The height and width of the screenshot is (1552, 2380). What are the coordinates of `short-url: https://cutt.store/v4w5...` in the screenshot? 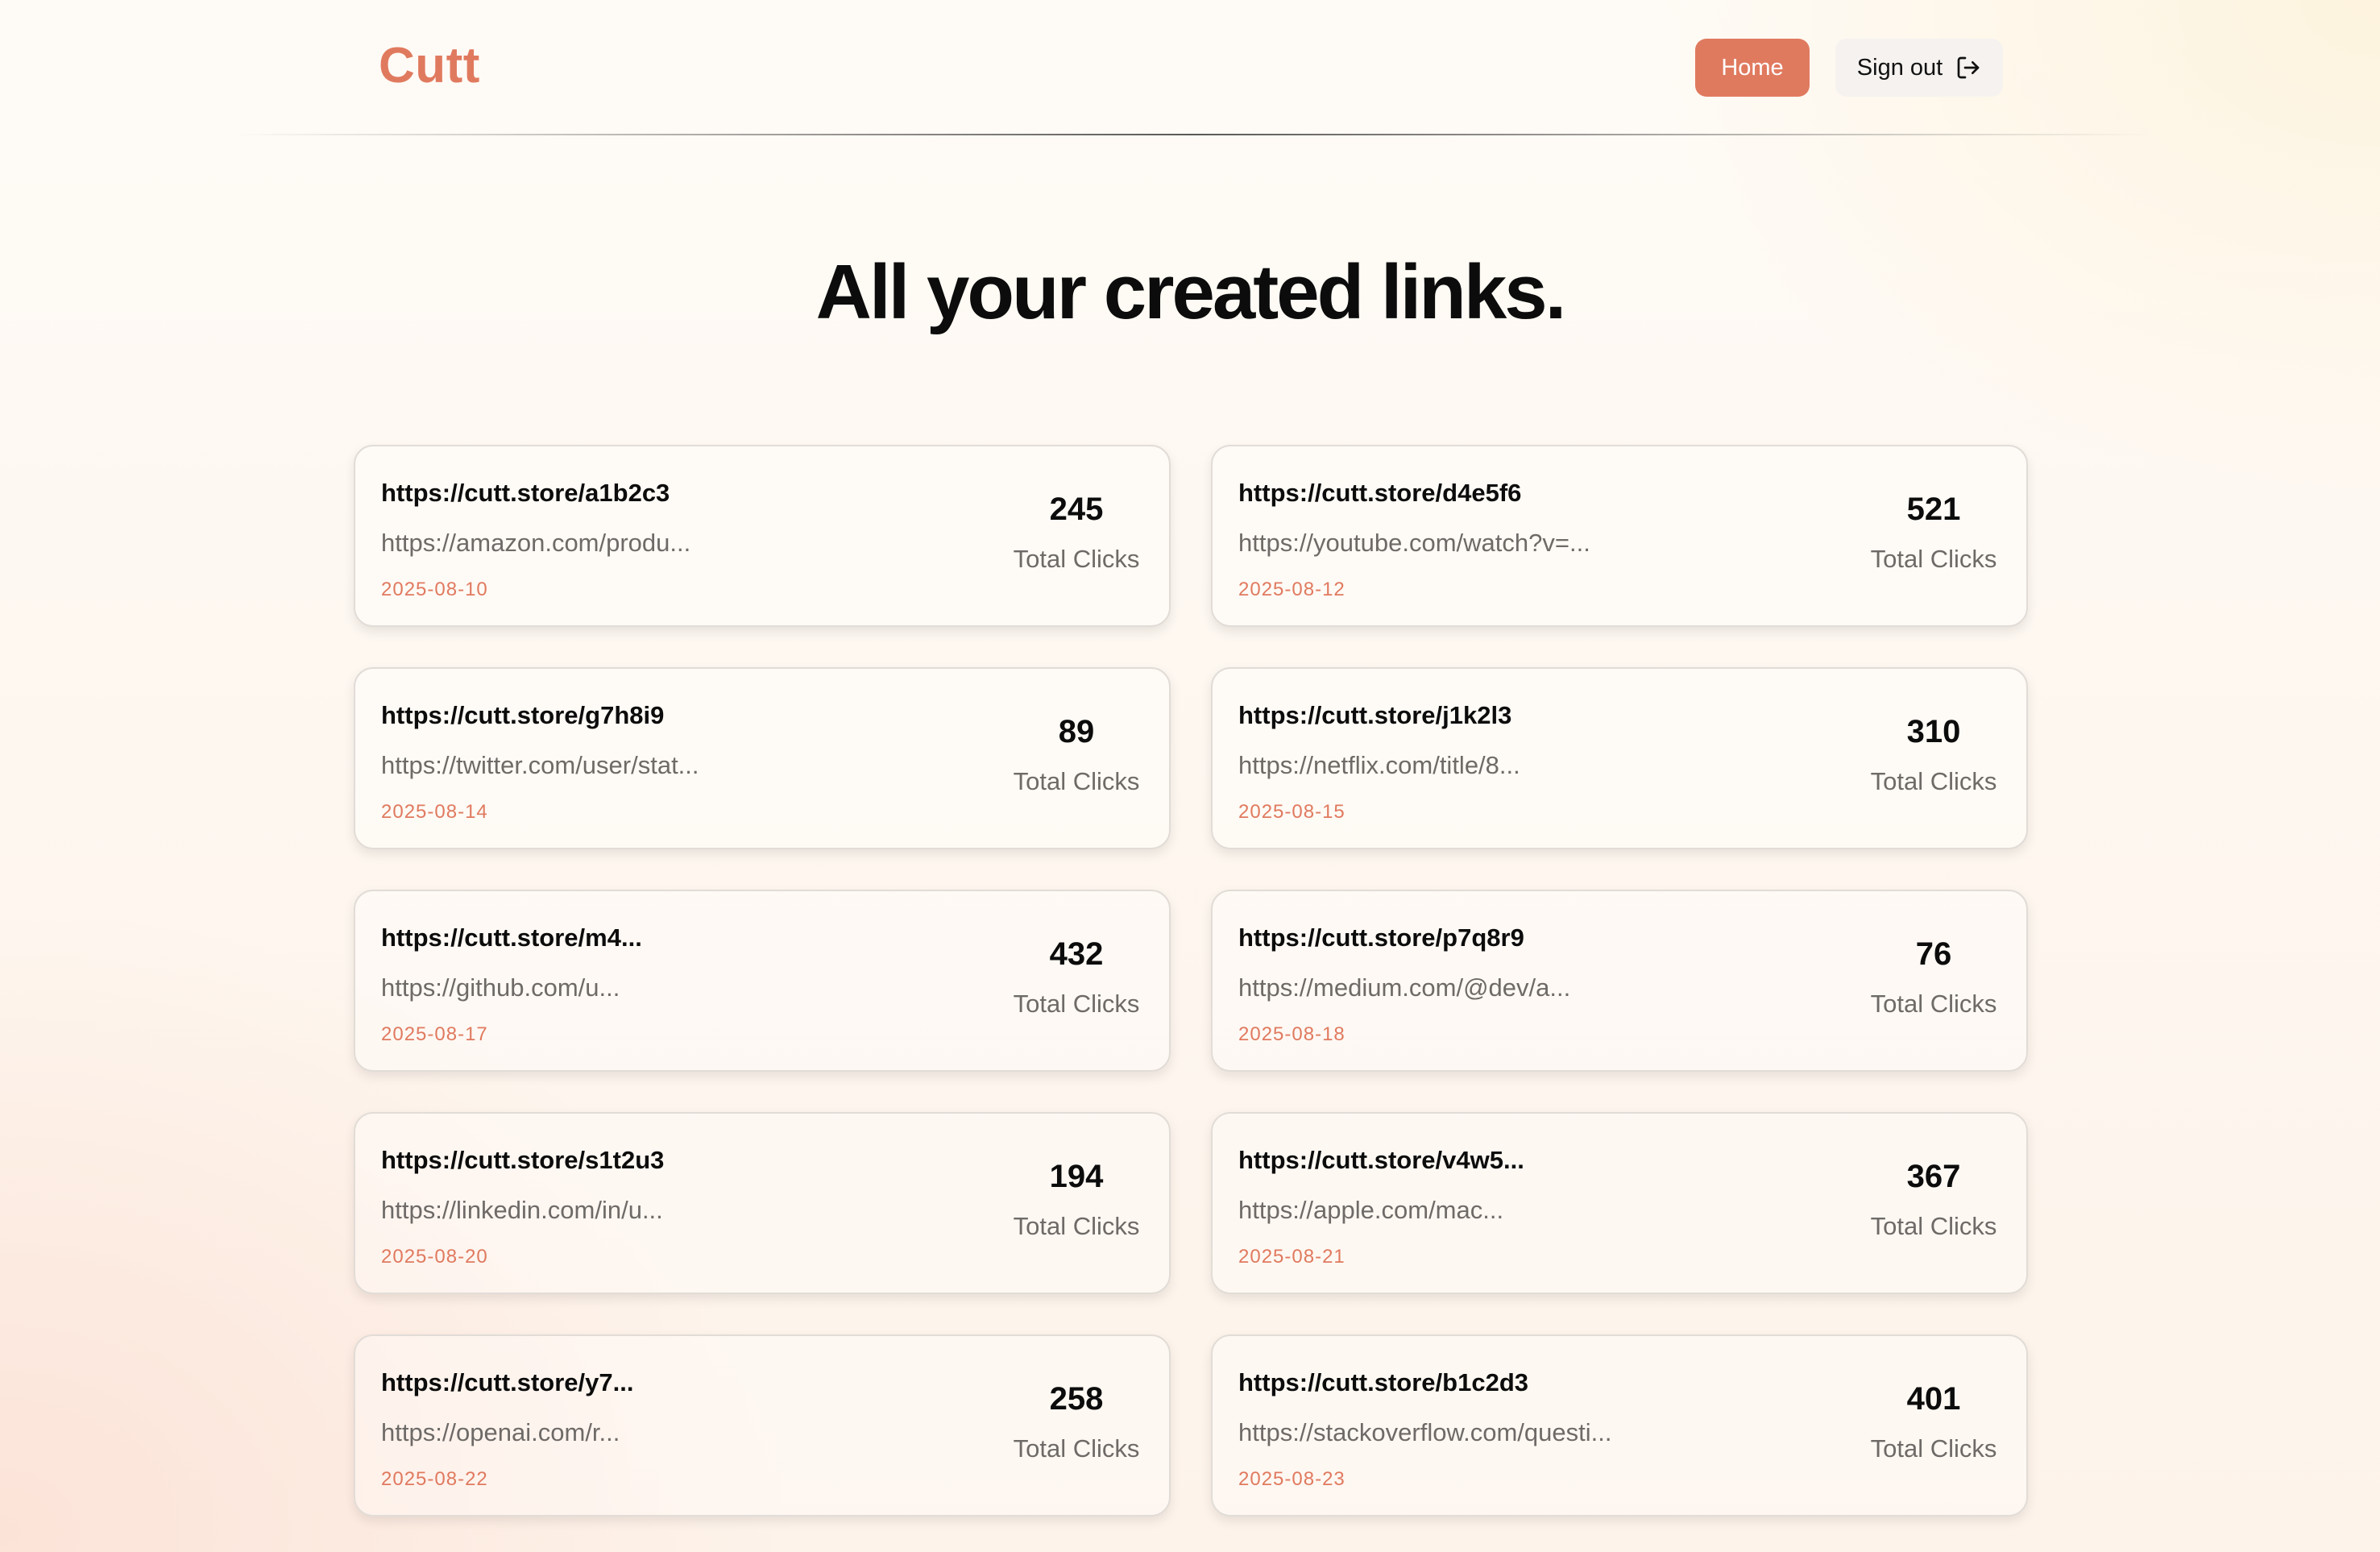 It's located at (1381, 1160).